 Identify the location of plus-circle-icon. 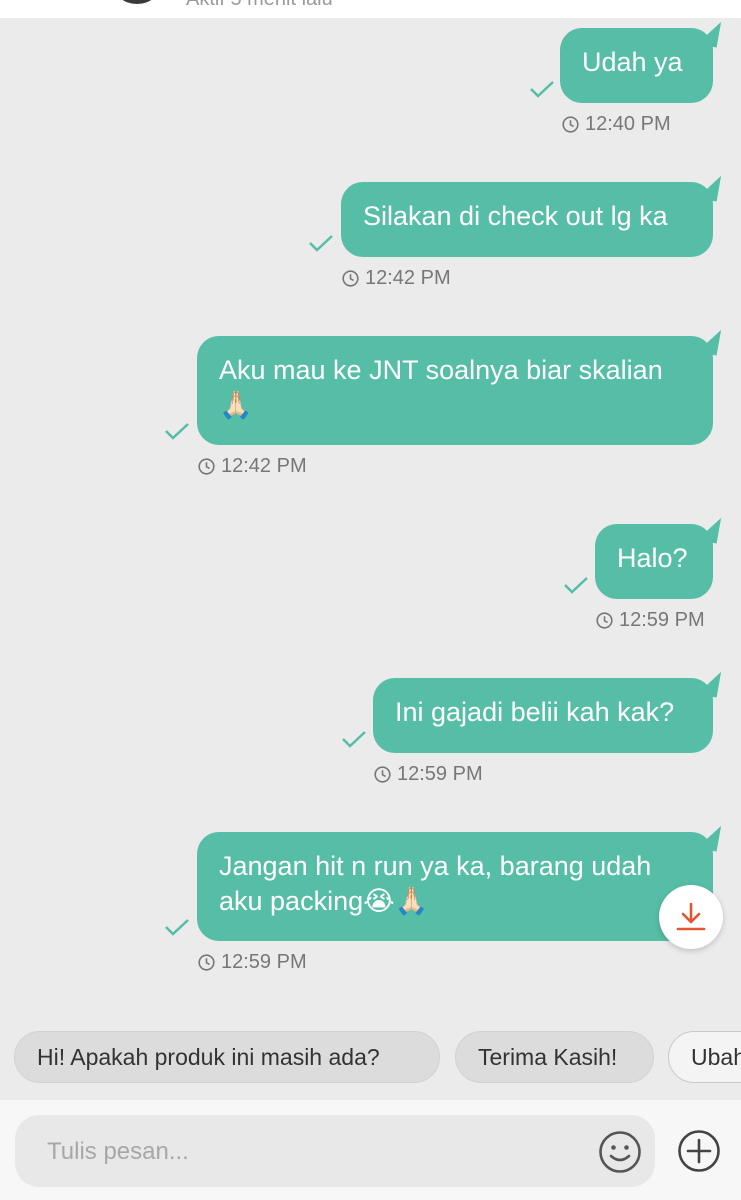
(699, 1151).